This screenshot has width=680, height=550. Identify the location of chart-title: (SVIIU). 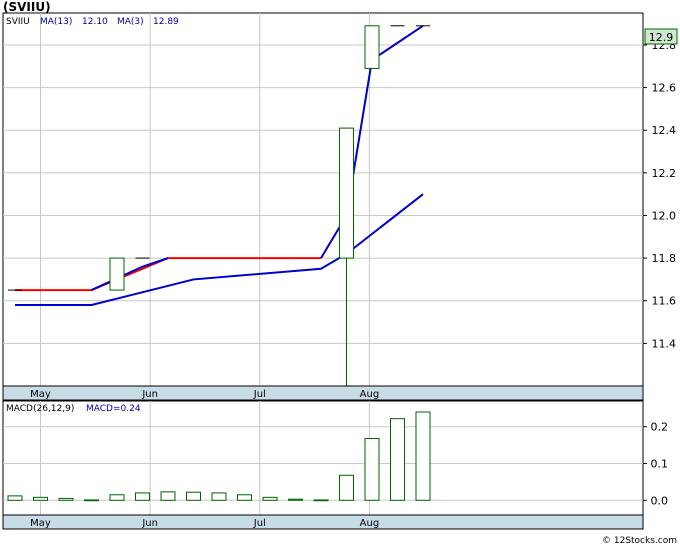
(27, 7).